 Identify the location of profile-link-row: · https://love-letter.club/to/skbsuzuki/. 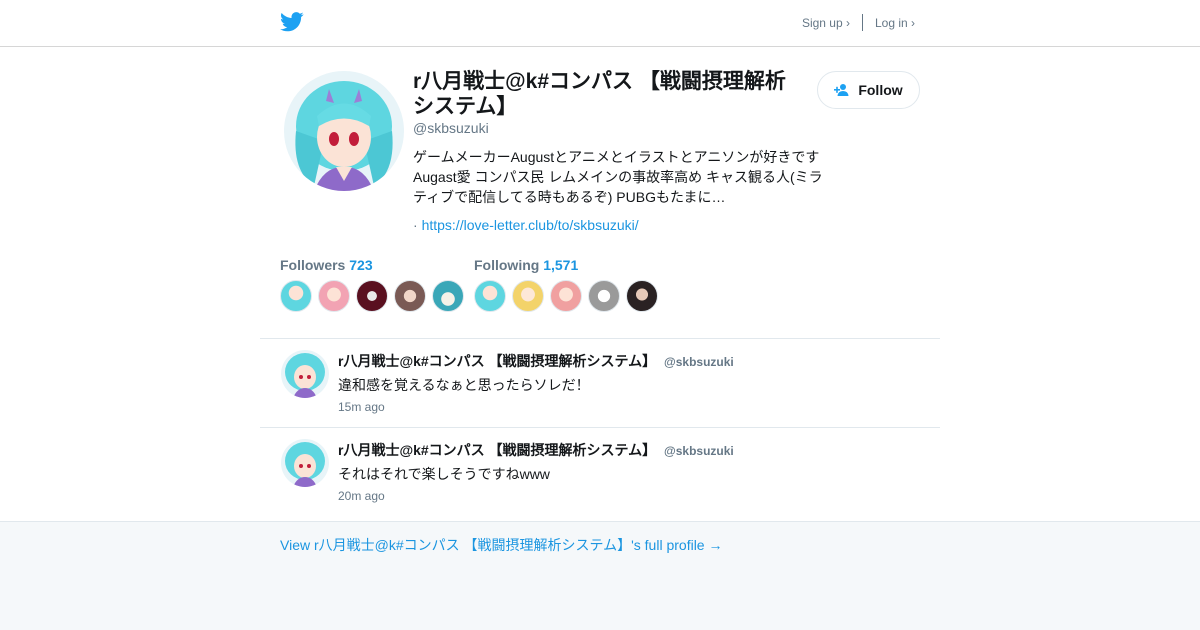
(526, 225).